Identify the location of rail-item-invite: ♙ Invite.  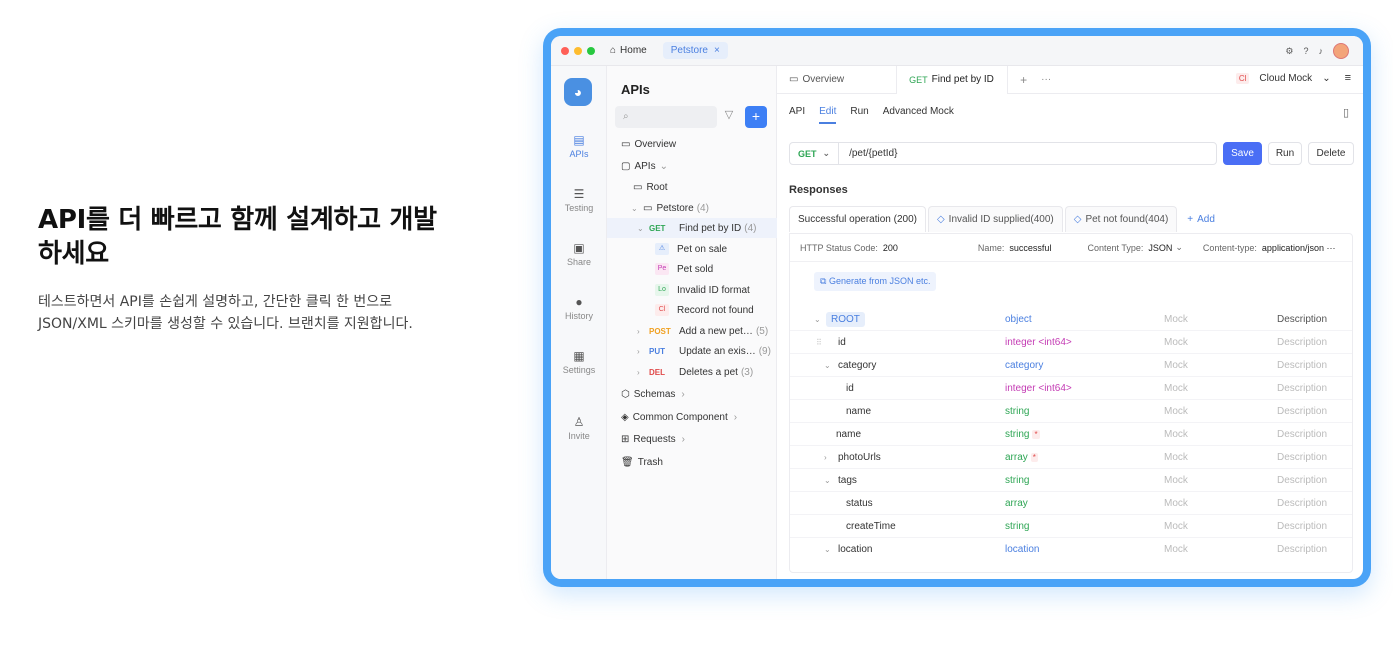
(579, 428).